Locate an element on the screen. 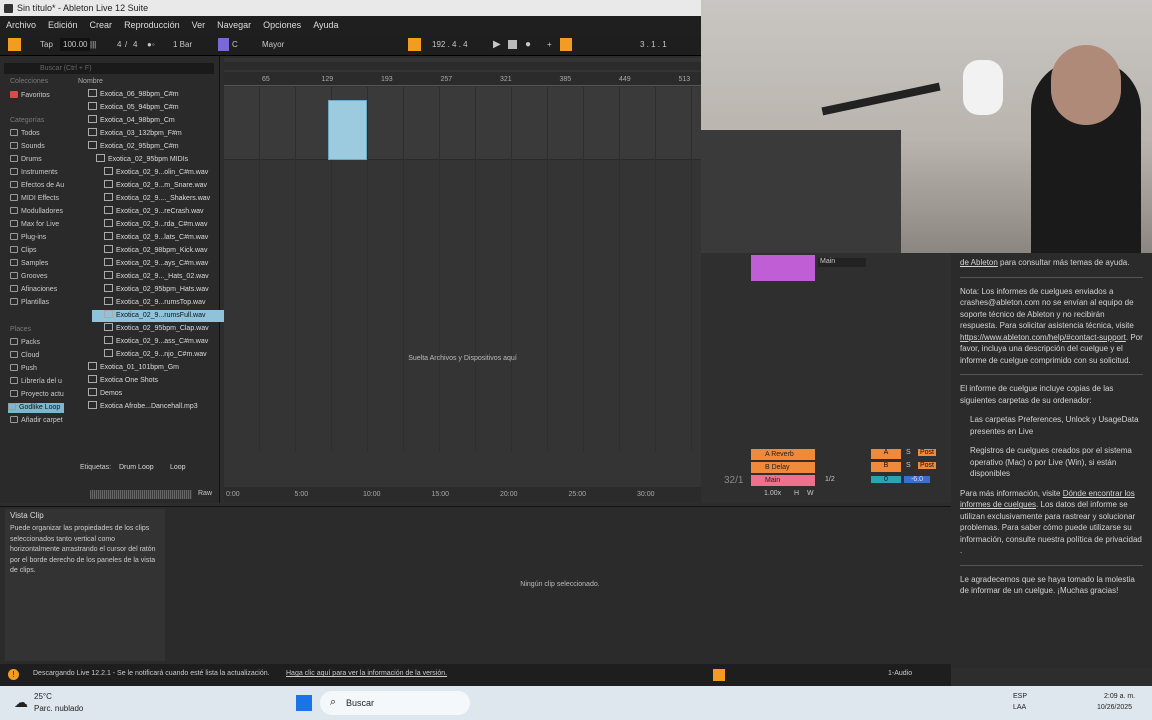 This screenshot has width=1152, height=720. browser-search-input: Buscar (Ctrl + F) is located at coordinates (109, 68).